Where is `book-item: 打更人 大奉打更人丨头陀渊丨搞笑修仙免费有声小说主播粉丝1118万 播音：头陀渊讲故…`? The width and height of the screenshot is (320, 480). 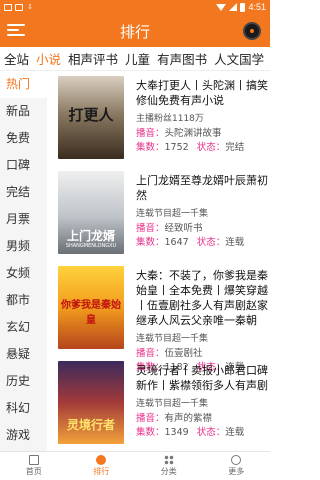 book-item: 打更人 大奉打更人丨头陀渊丨搞笑修仙免费有声小说主播粉丝1118万 播音：头陀渊讲故… is located at coordinates (158, 117).